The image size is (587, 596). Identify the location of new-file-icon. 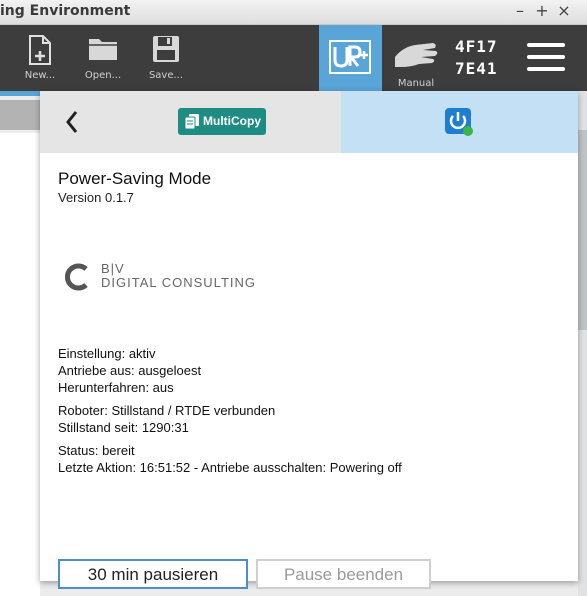
(40, 50).